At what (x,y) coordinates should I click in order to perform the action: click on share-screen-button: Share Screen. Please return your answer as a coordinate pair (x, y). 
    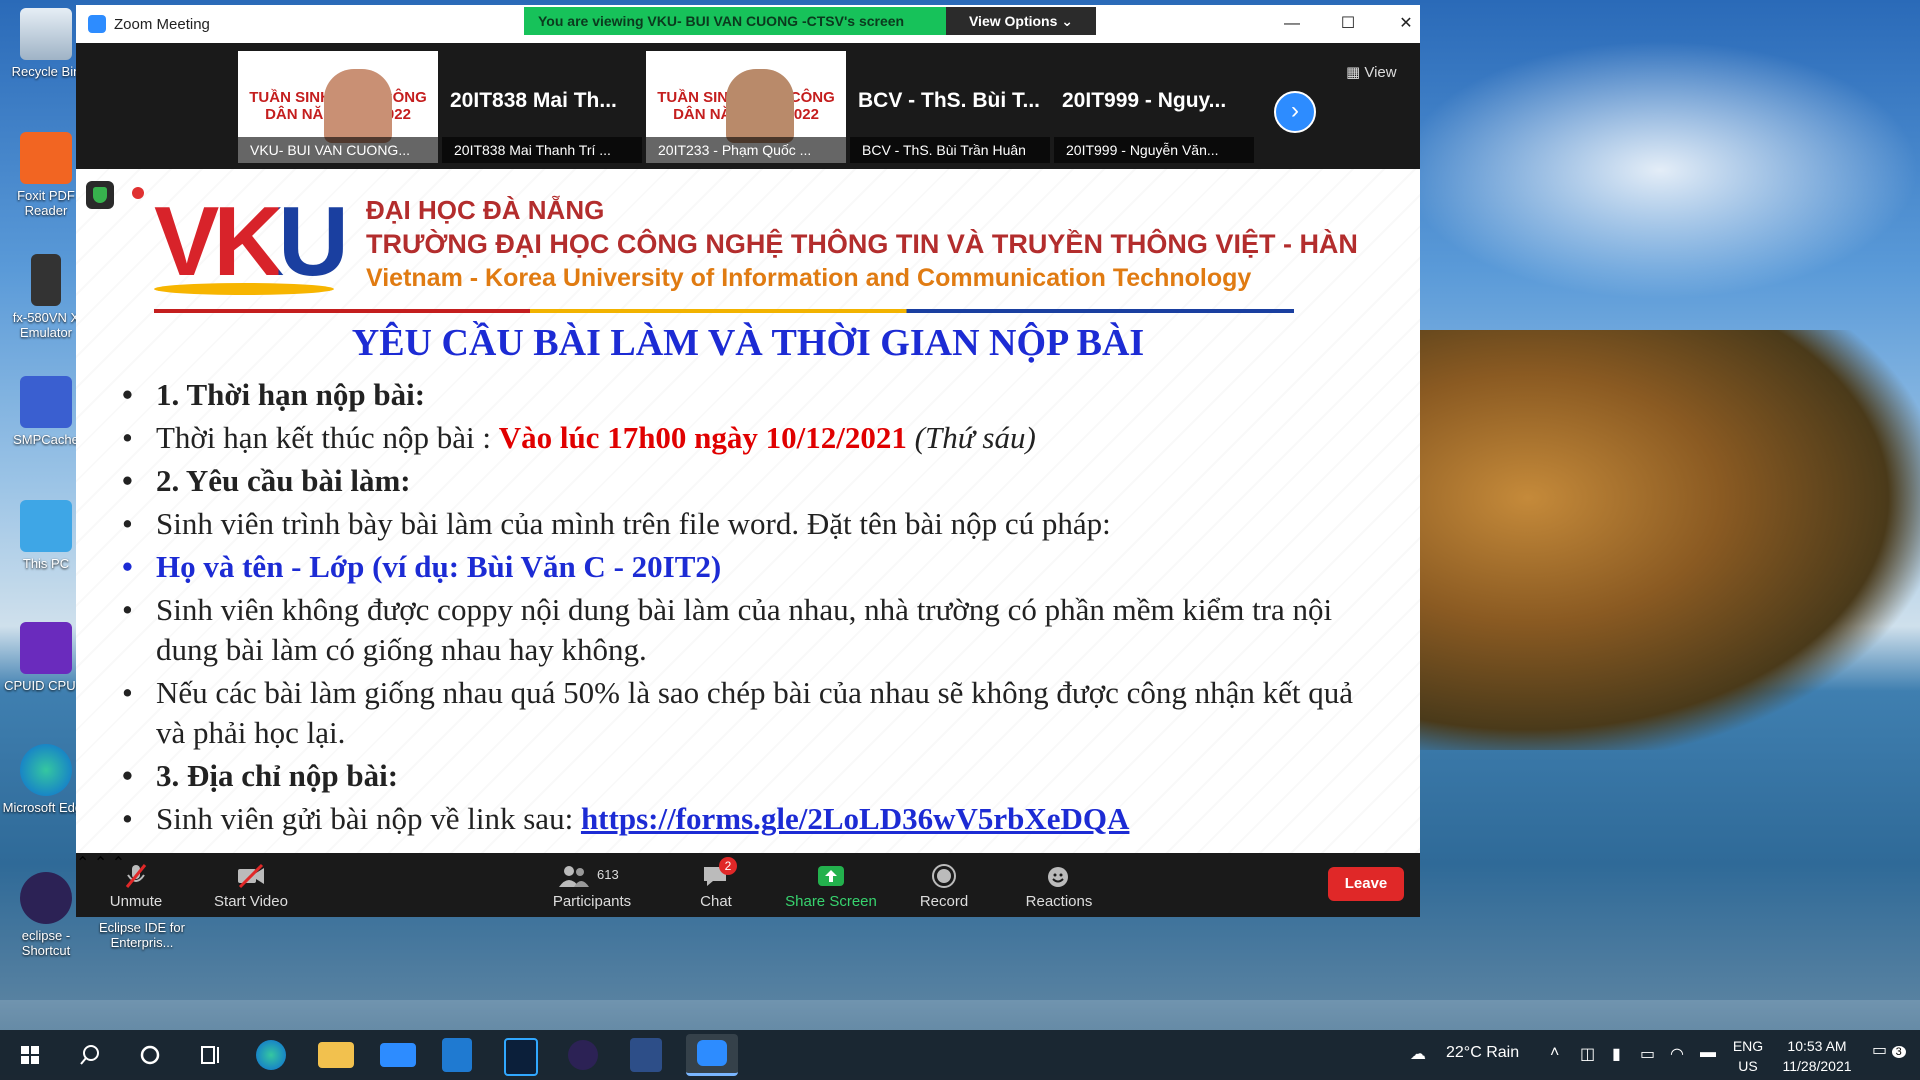
    Looking at the image, I should click on (831, 885).